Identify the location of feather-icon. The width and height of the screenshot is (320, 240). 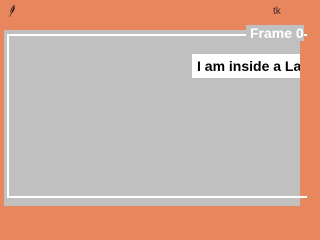
(12, 11).